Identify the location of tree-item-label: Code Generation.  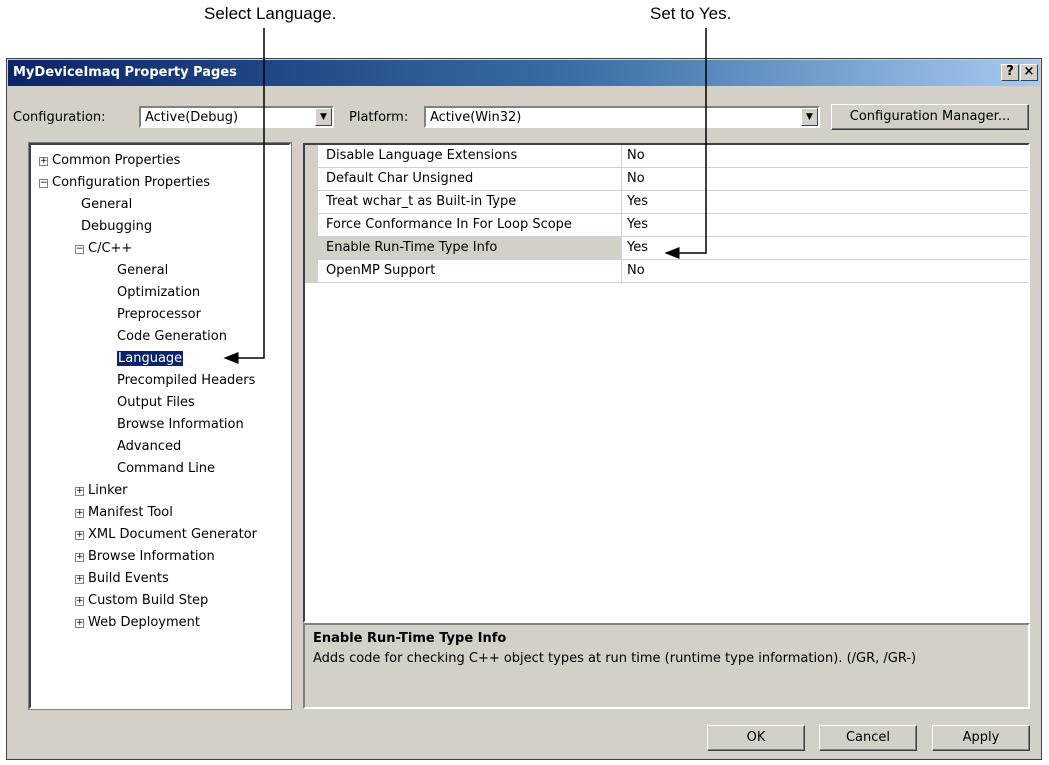
(172, 336).